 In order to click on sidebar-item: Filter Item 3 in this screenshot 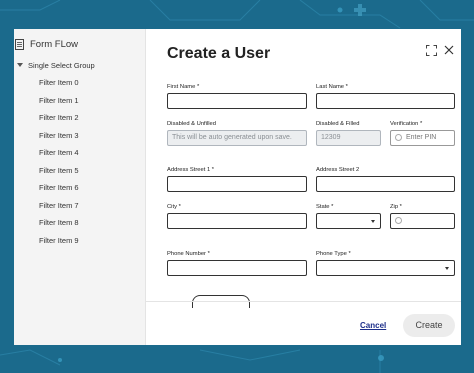, I will do `click(59, 135)`.